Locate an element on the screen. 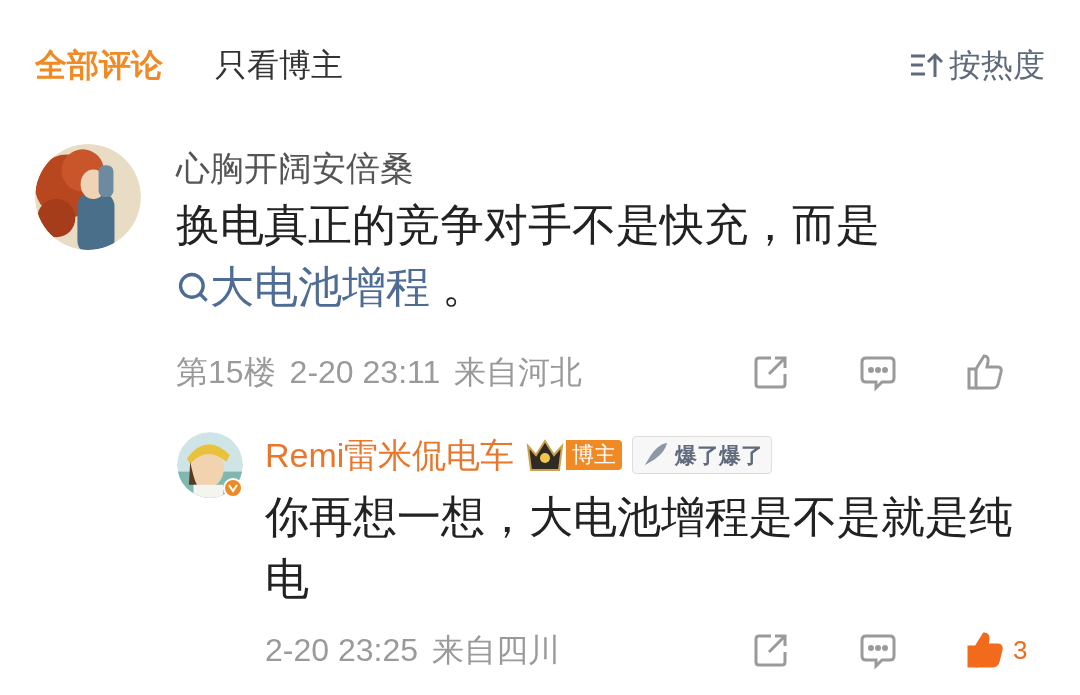 The image size is (1080, 695). sort-button: 按热度 is located at coordinates (977, 65).